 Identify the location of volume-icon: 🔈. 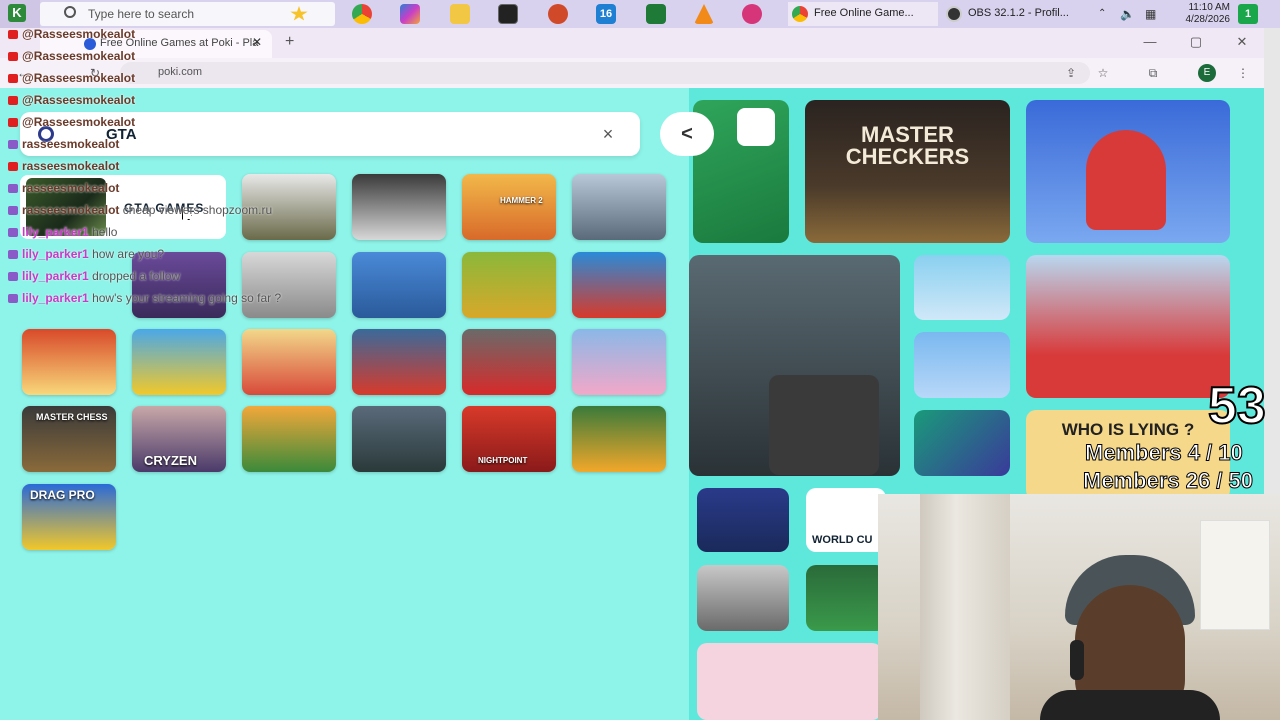
(1127, 14).